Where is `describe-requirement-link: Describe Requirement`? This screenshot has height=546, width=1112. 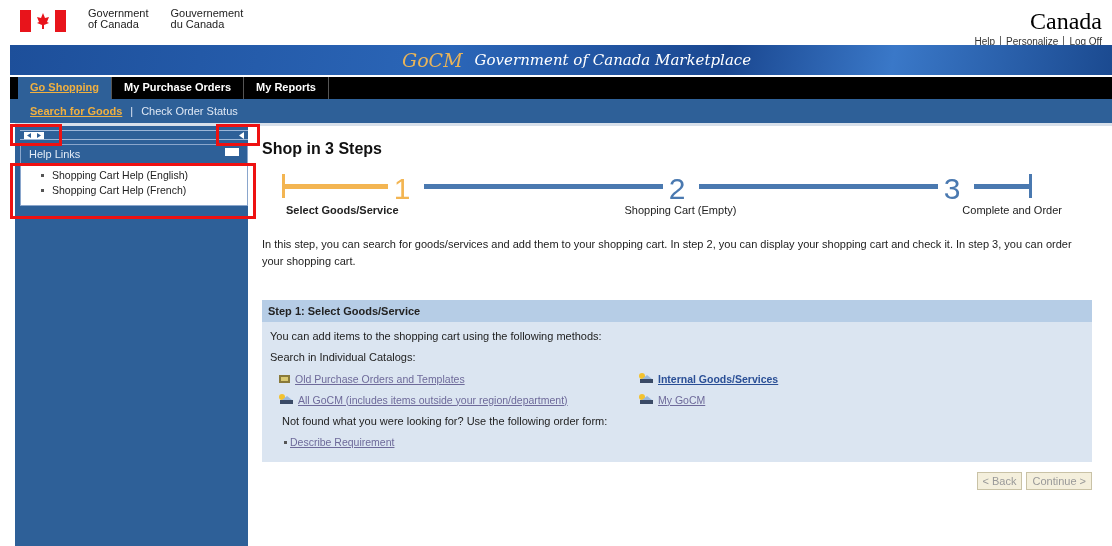 describe-requirement-link: Describe Requirement is located at coordinates (342, 442).